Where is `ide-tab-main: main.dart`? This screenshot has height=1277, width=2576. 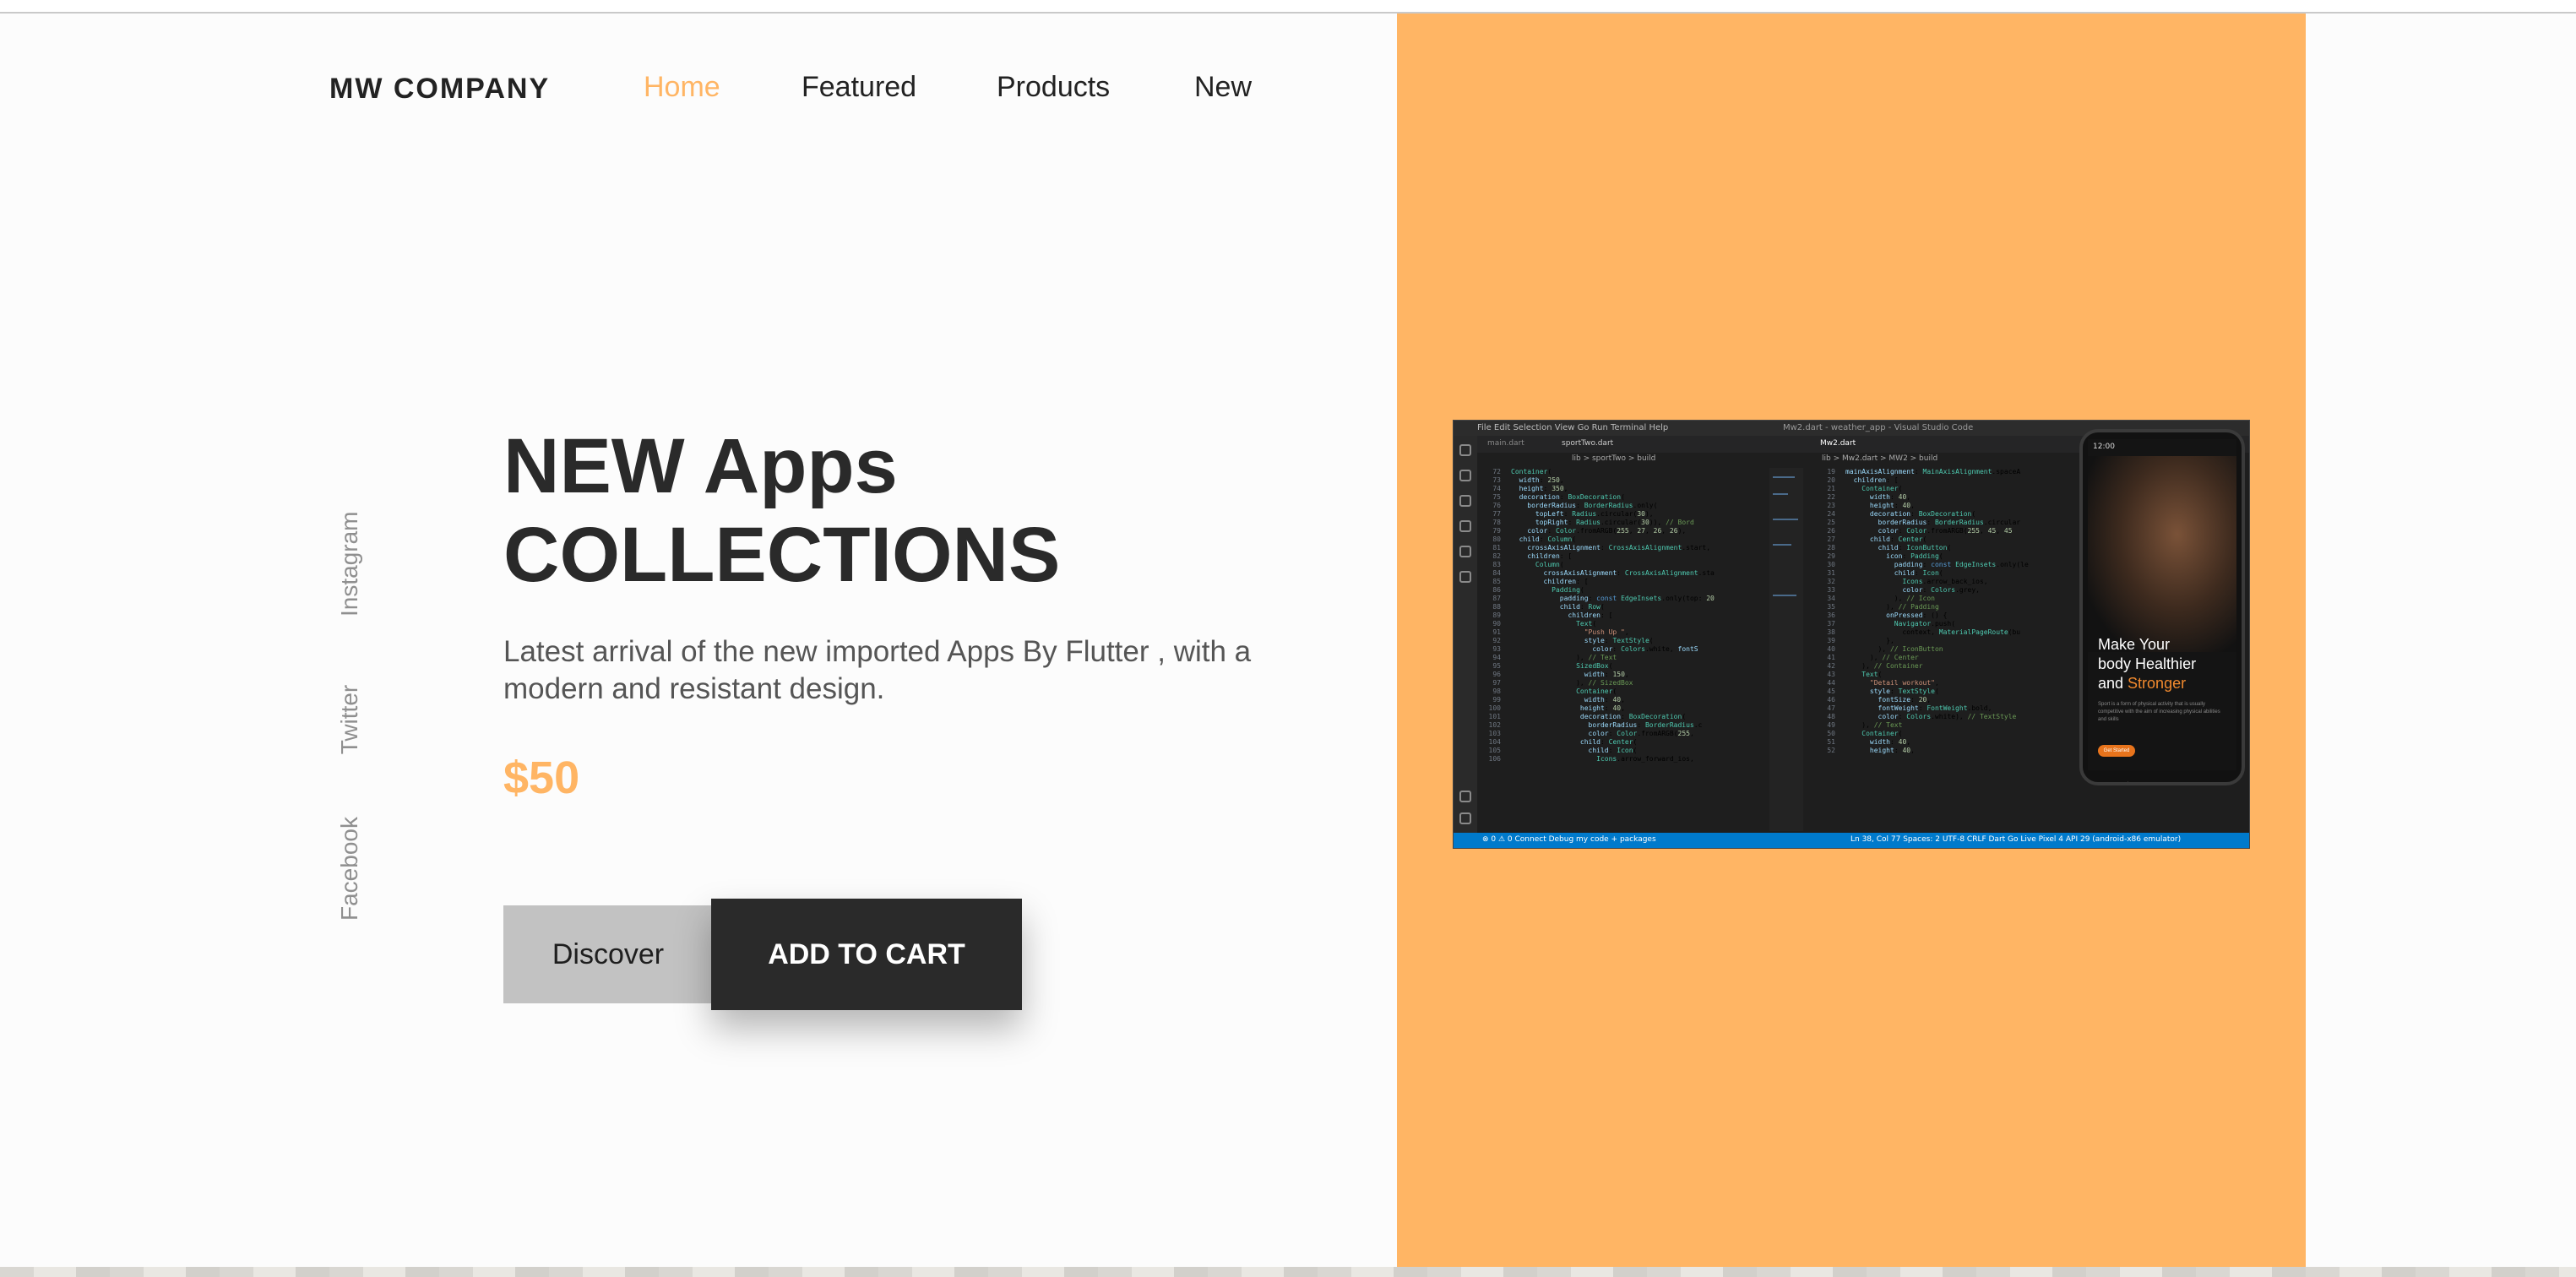 ide-tab-main: main.dart is located at coordinates (1505, 443).